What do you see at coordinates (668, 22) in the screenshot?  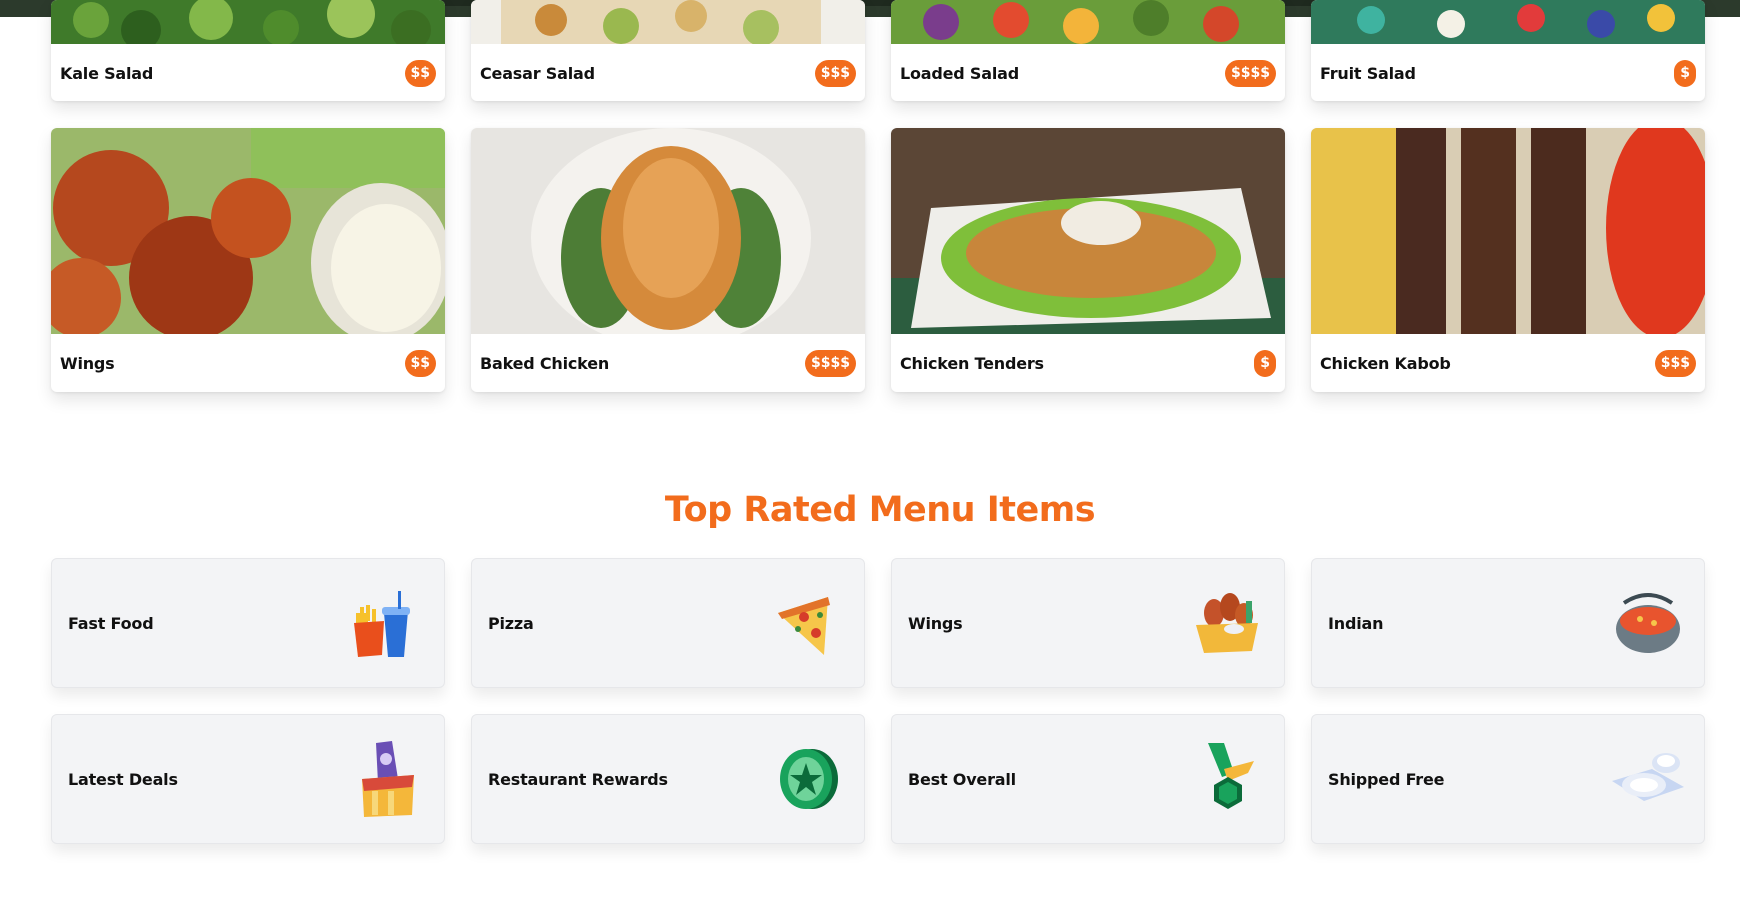 I see `ceasar-salad-image` at bounding box center [668, 22].